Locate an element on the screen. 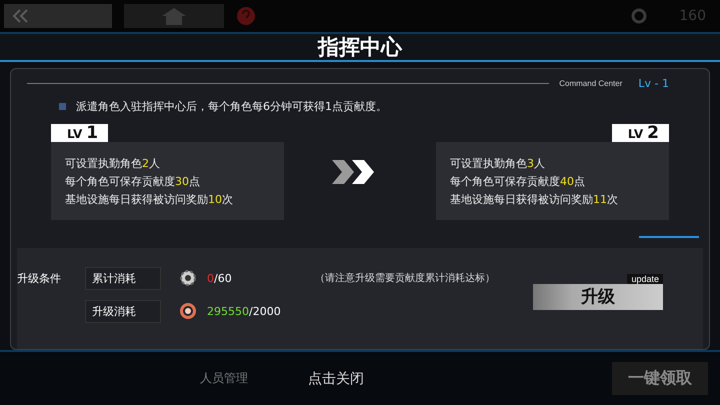 This screenshot has width=720, height=405. close-hint: 点击关闭 is located at coordinates (336, 379).